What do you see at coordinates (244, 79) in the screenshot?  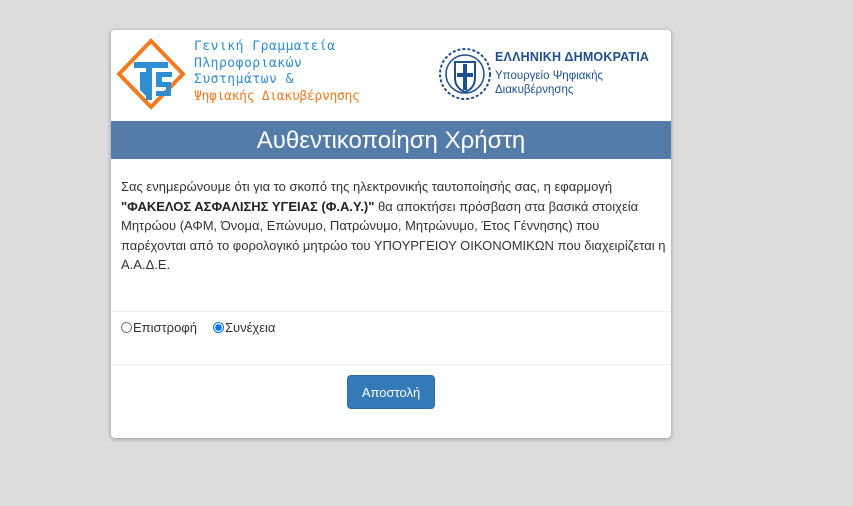 I see `gsis-line-3: Συστημάτων &` at bounding box center [244, 79].